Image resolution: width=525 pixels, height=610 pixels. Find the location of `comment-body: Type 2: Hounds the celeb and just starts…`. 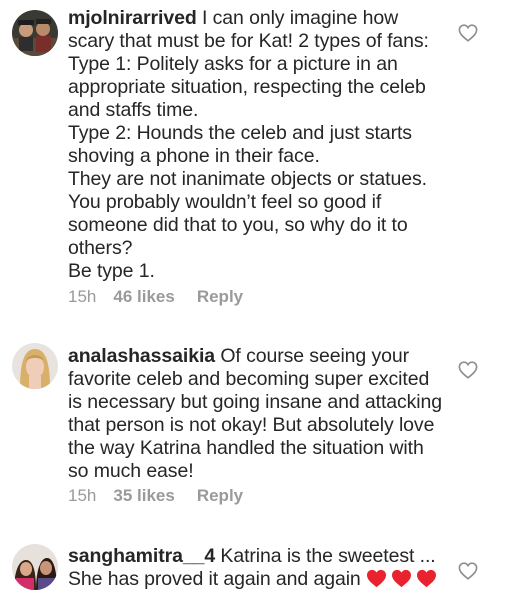

comment-body: Type 2: Hounds the celeb and just starts… is located at coordinates (240, 144).